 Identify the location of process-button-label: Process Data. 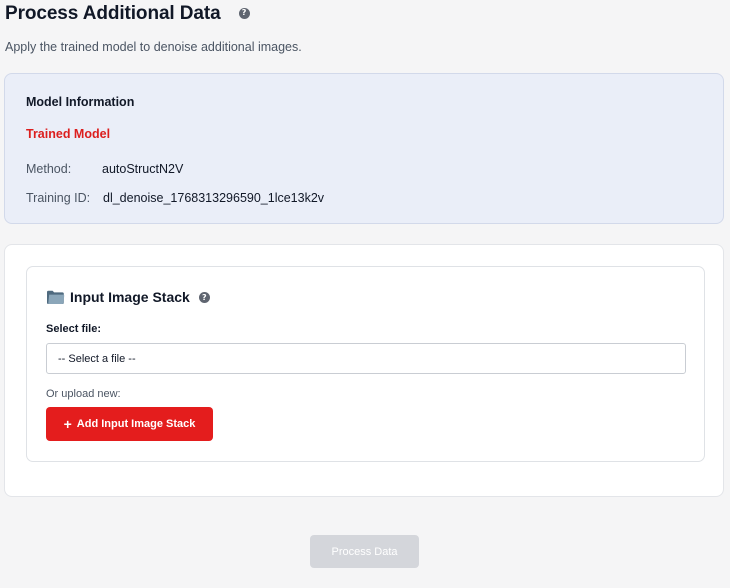
(364, 551).